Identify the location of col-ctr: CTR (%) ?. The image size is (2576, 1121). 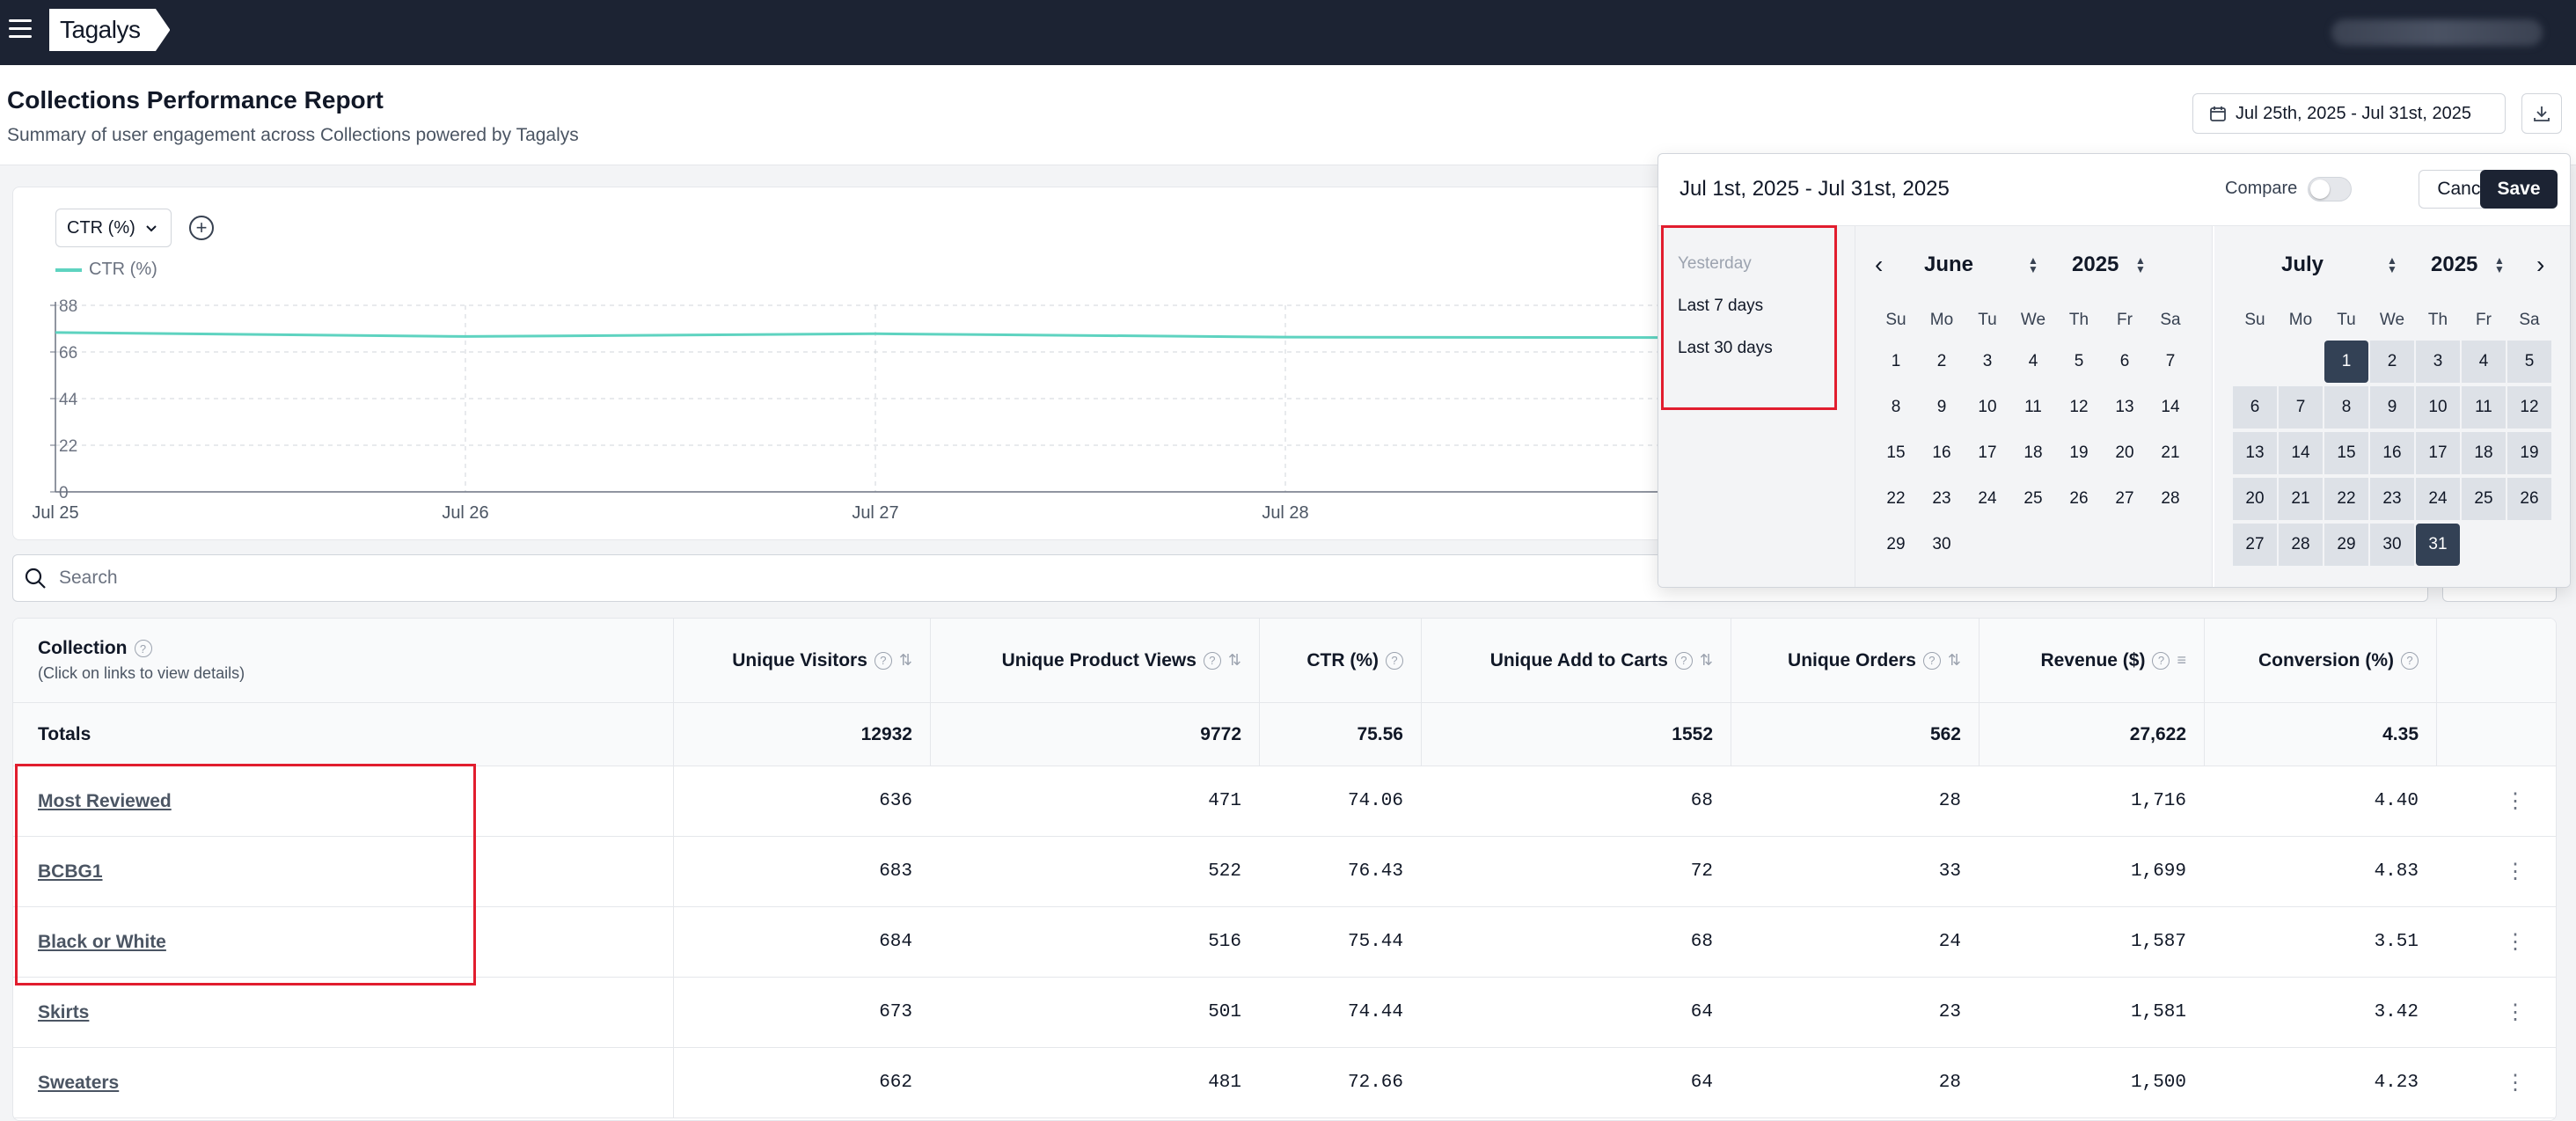
(1340, 660).